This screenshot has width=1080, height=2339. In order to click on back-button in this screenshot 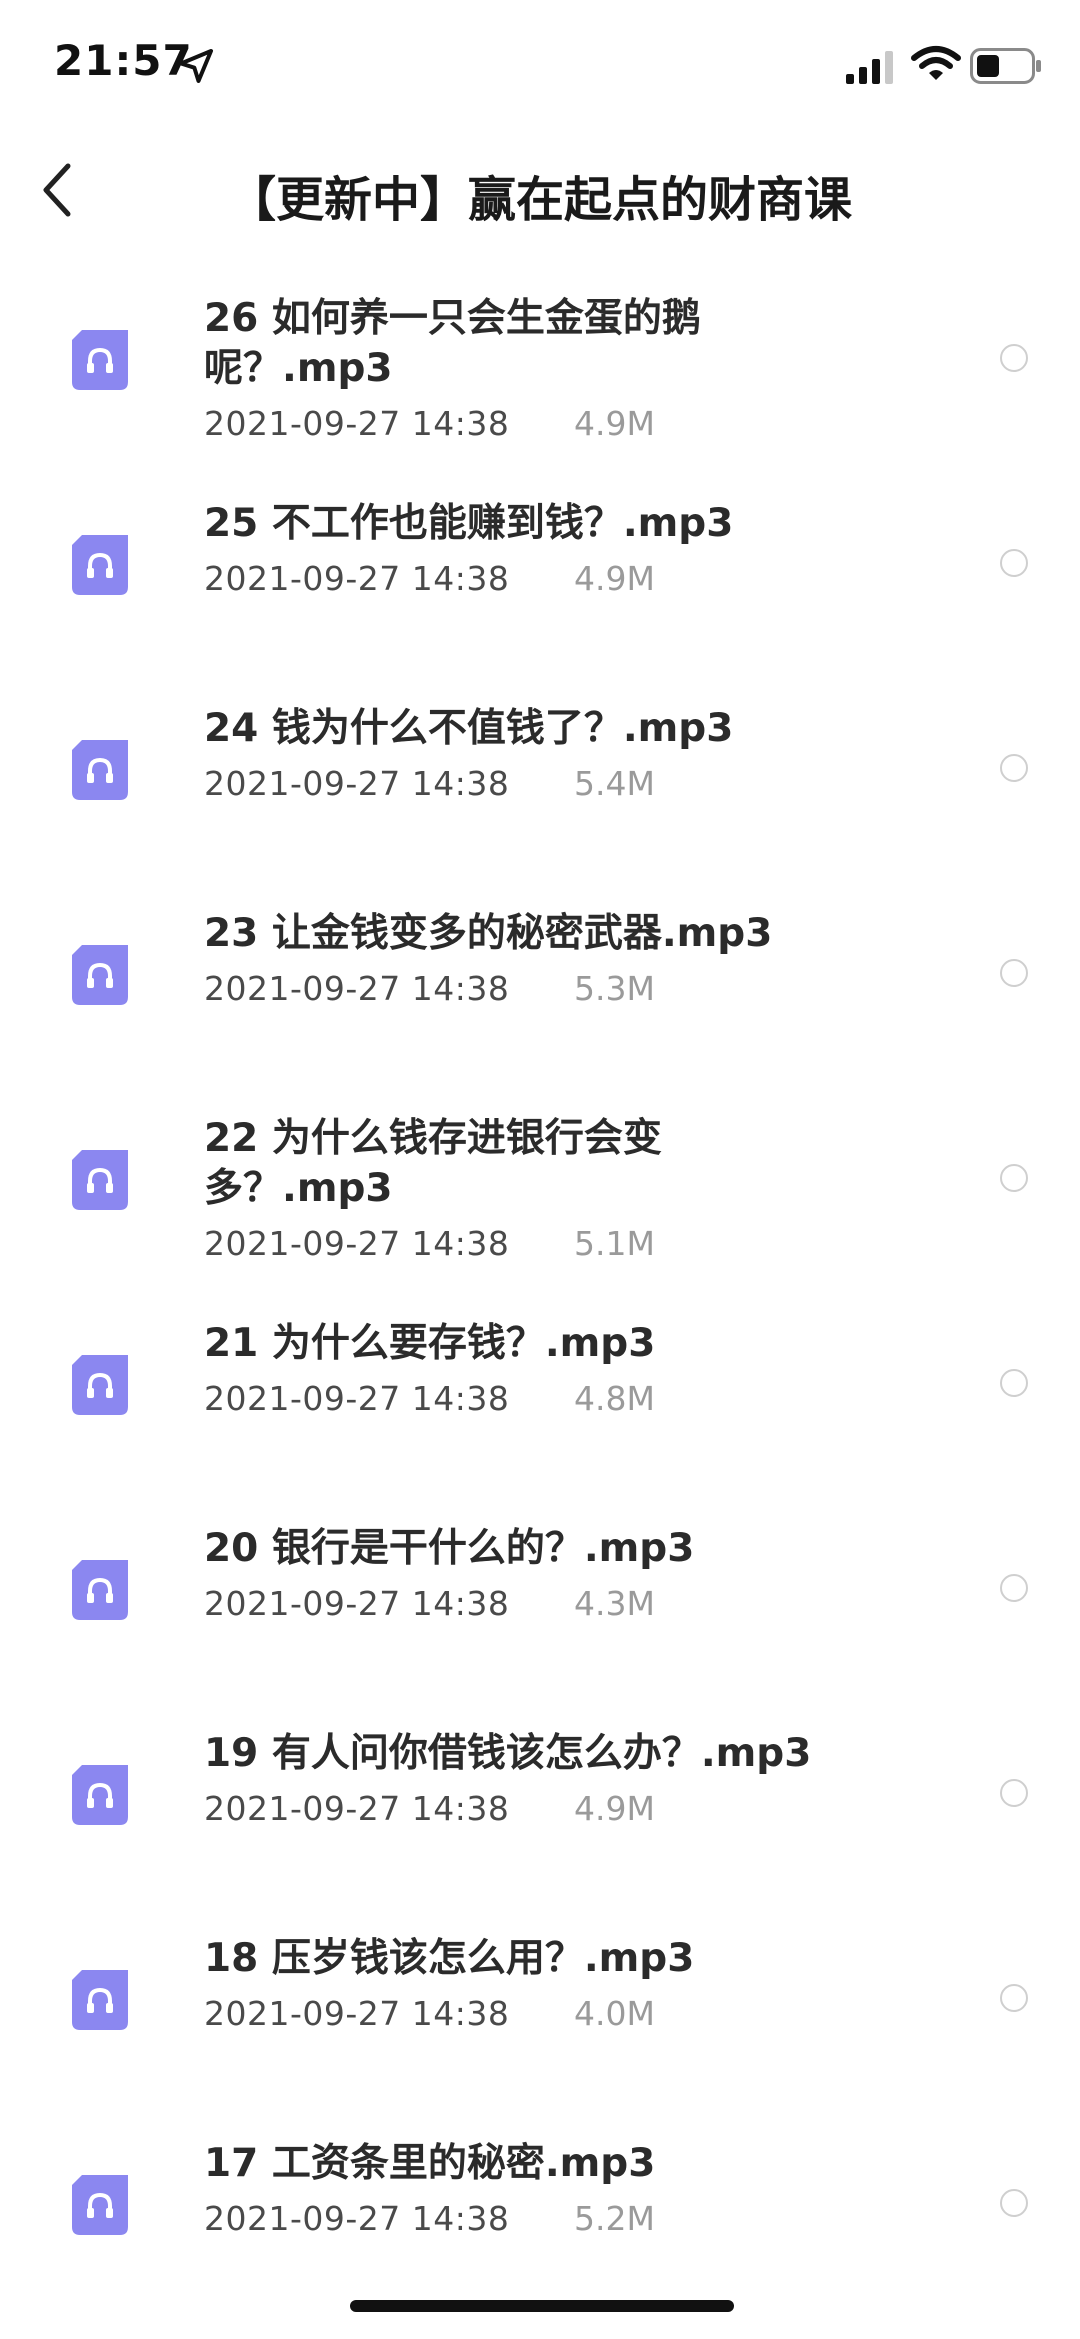, I will do `click(58, 190)`.